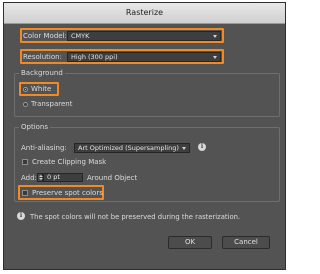  What do you see at coordinates (144, 13) in the screenshot?
I see `dialog-title: Rasterize` at bounding box center [144, 13].